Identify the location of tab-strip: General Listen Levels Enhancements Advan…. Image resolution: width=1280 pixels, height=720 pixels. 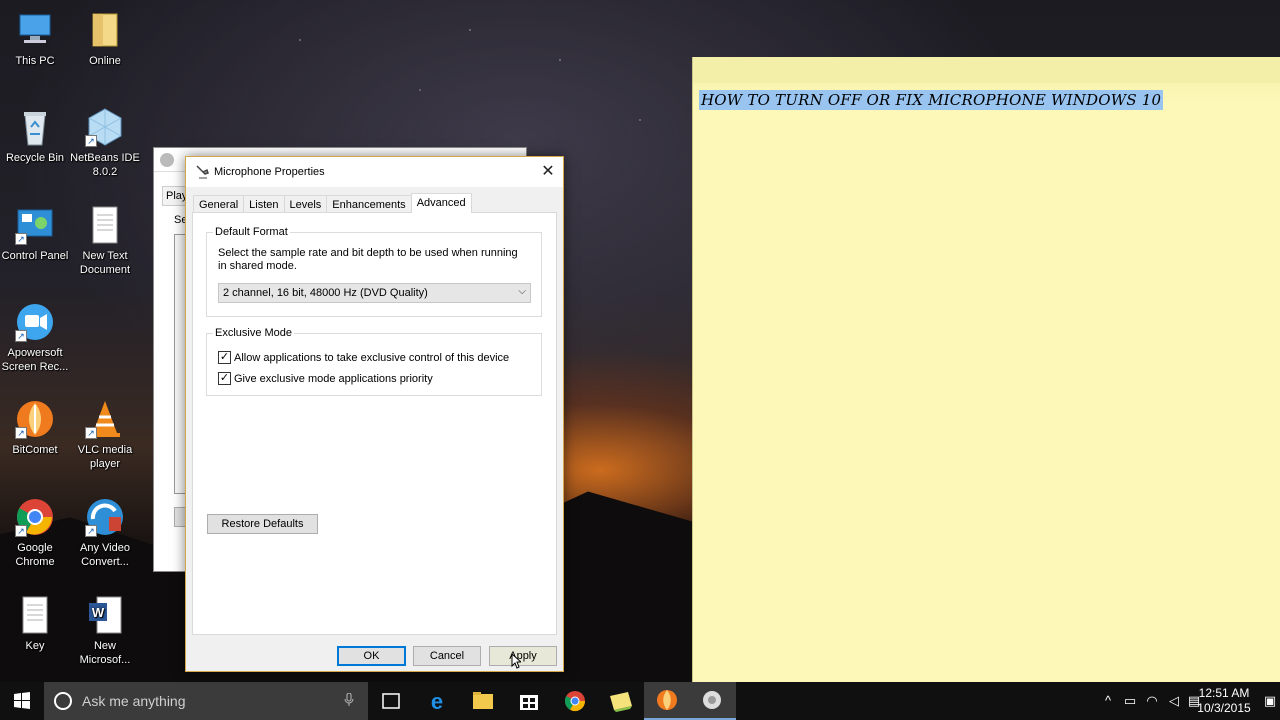
(332, 203).